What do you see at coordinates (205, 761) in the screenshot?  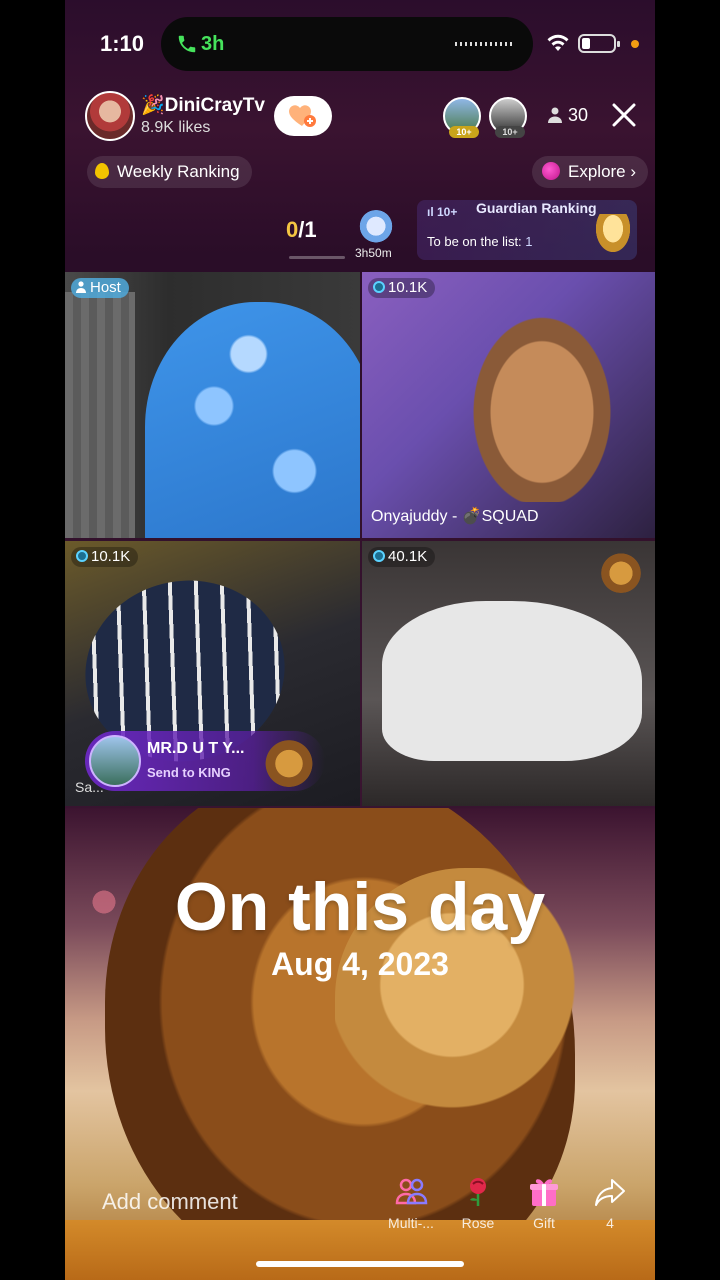 I see `gift-banner: MR.D U T Y... Send to KING` at bounding box center [205, 761].